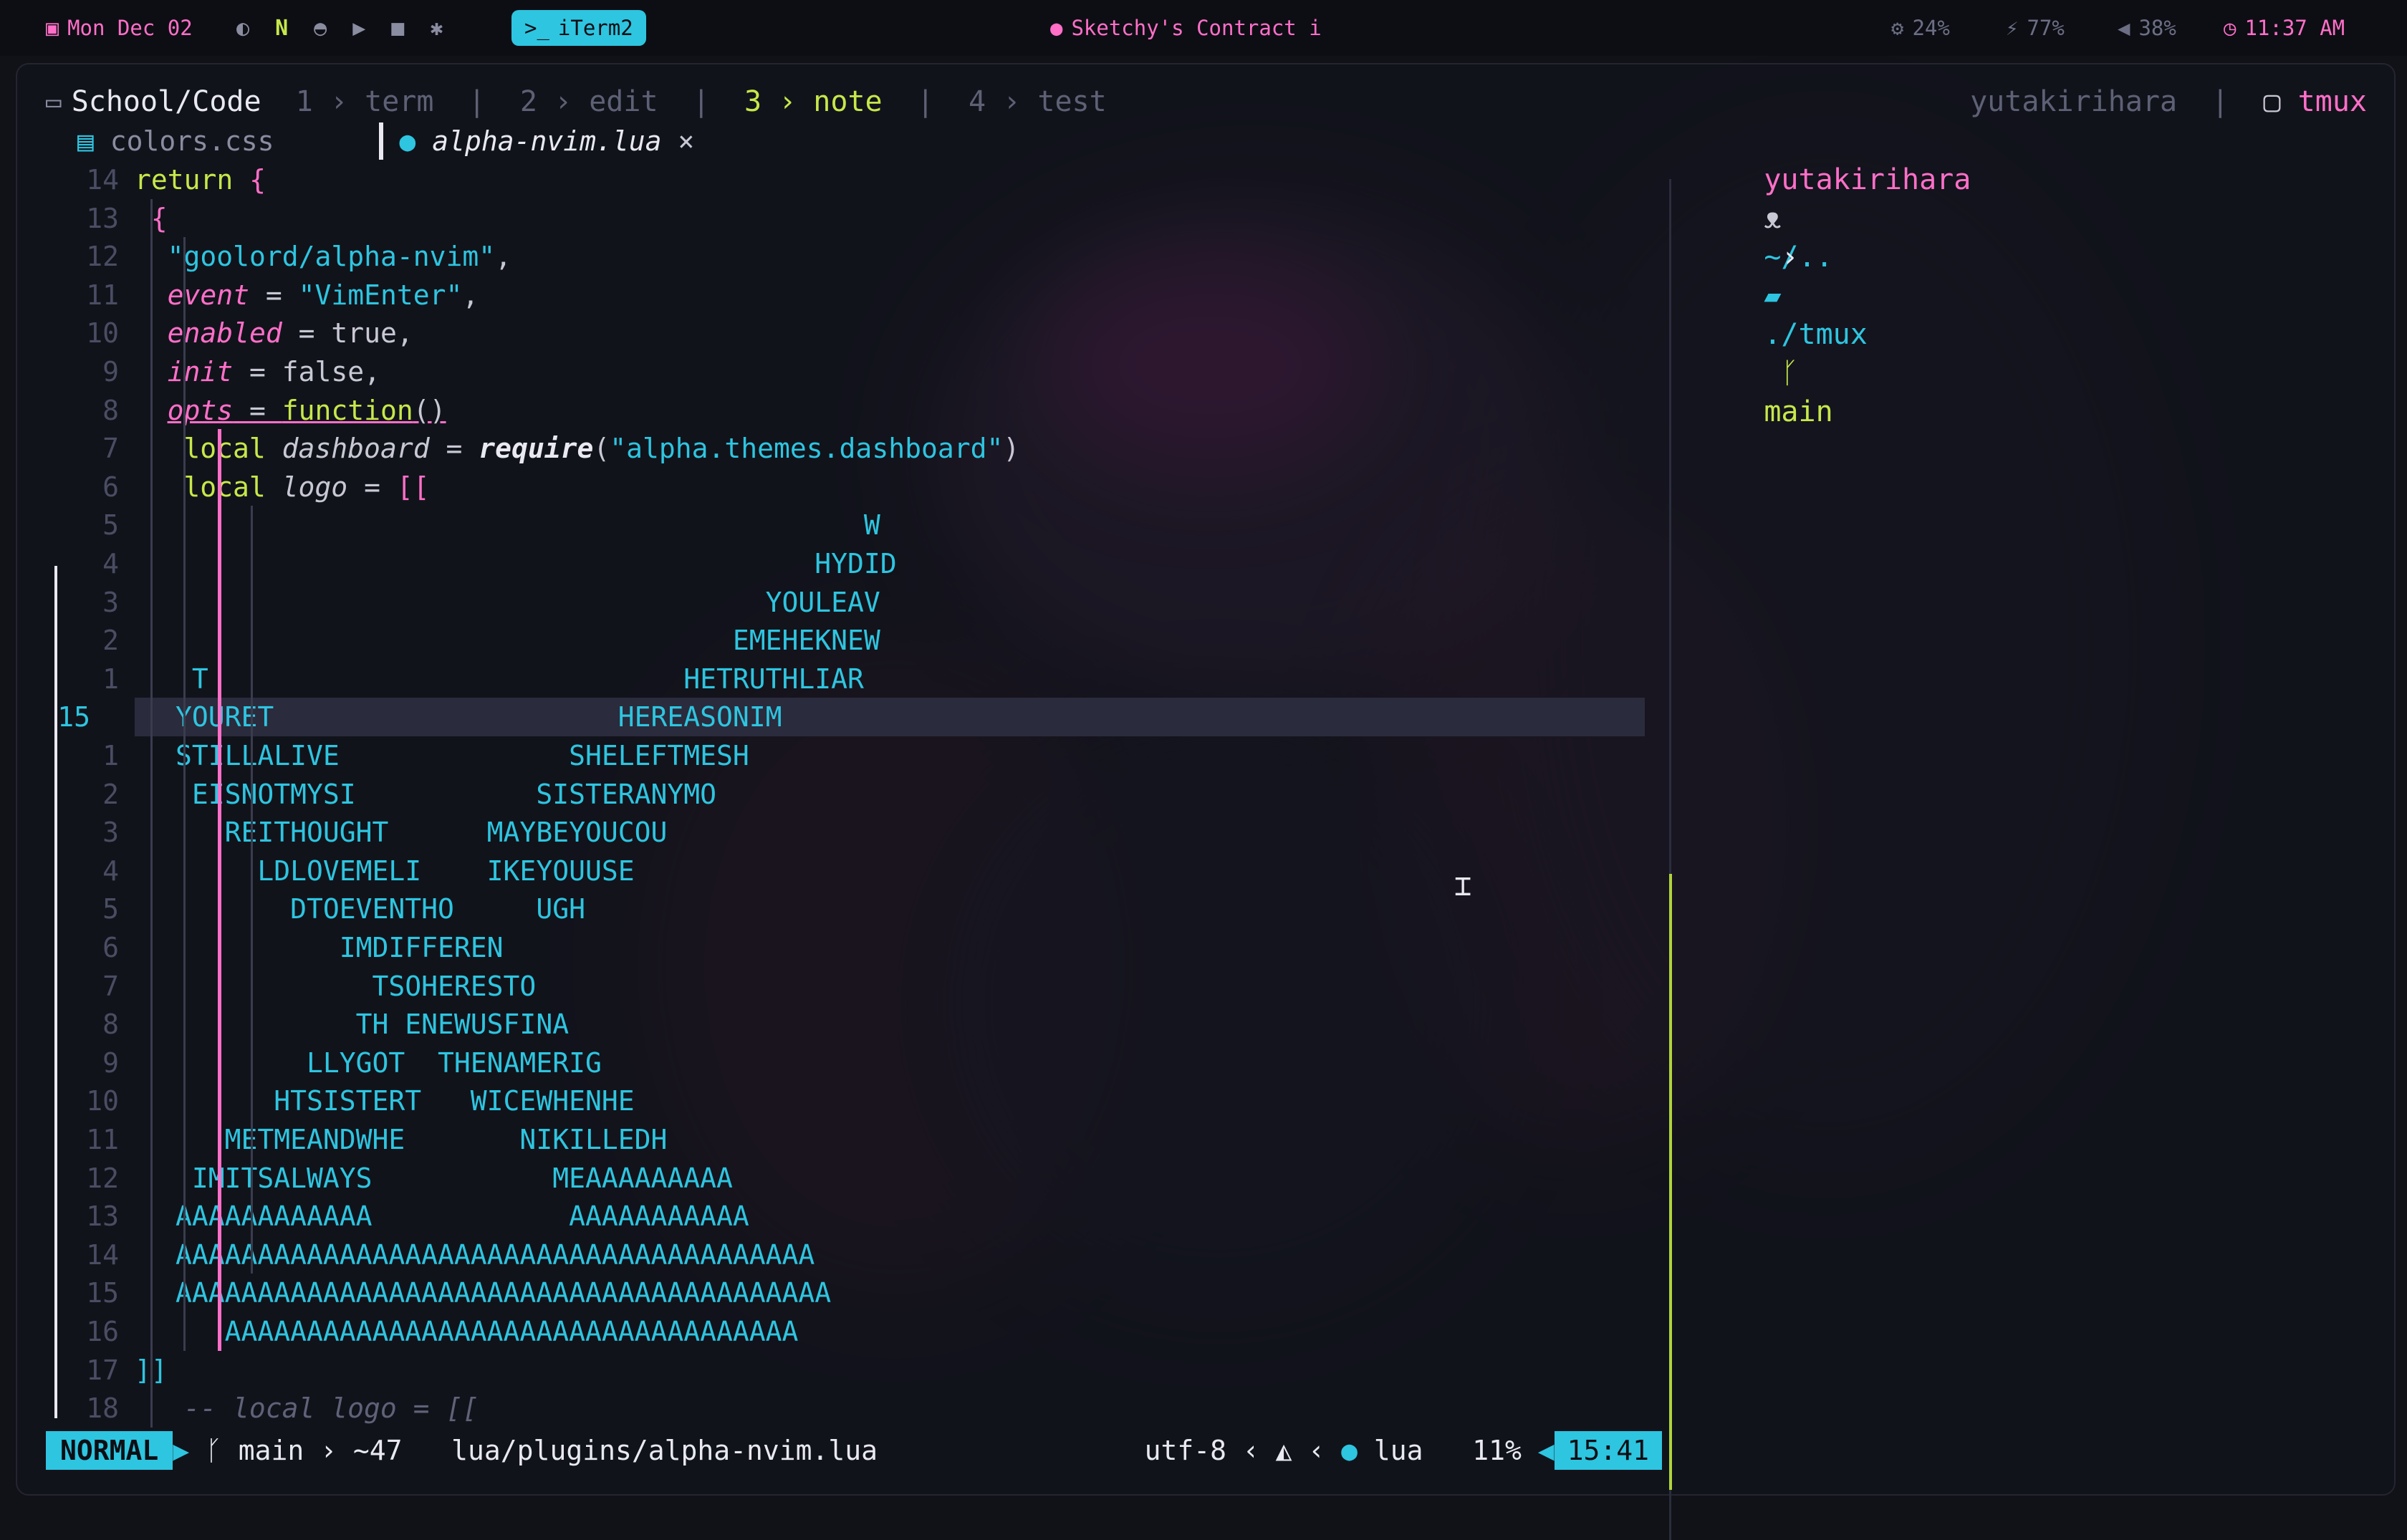 The image size is (2407, 1540). What do you see at coordinates (102, 1370) in the screenshot?
I see `line-number: 17` at bounding box center [102, 1370].